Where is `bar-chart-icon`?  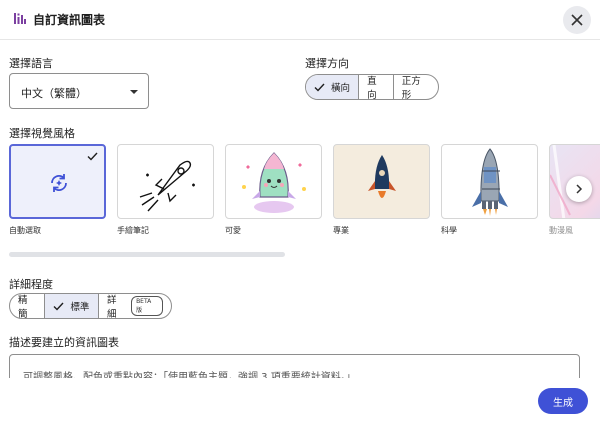 bar-chart-icon is located at coordinates (20, 18).